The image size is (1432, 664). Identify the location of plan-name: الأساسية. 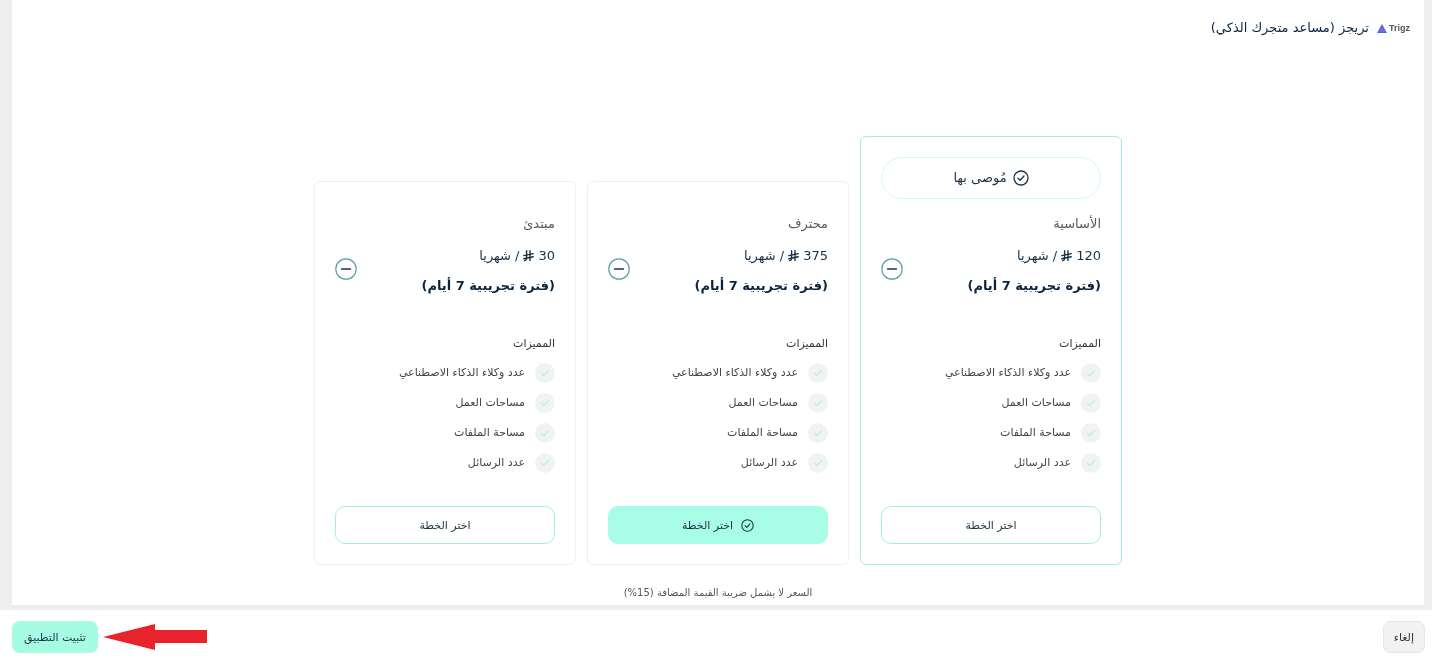
(1076, 223).